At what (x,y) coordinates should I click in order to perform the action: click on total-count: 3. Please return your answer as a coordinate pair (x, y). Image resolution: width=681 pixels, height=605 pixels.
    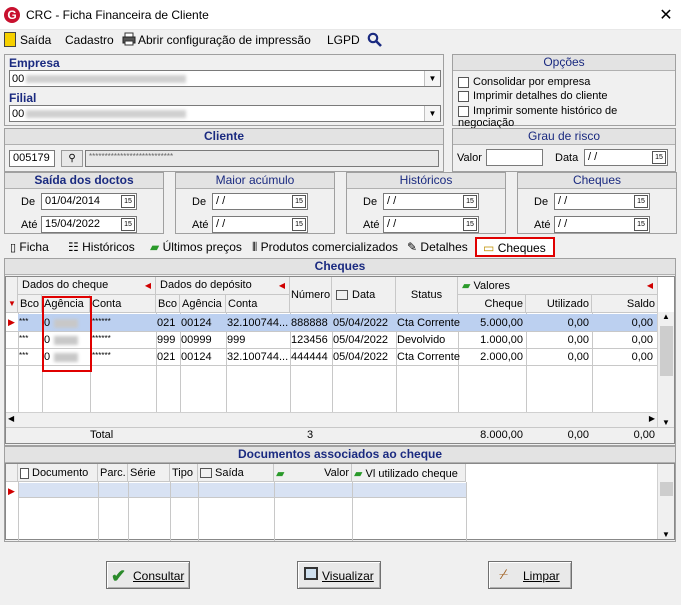
    Looking at the image, I should click on (310, 435).